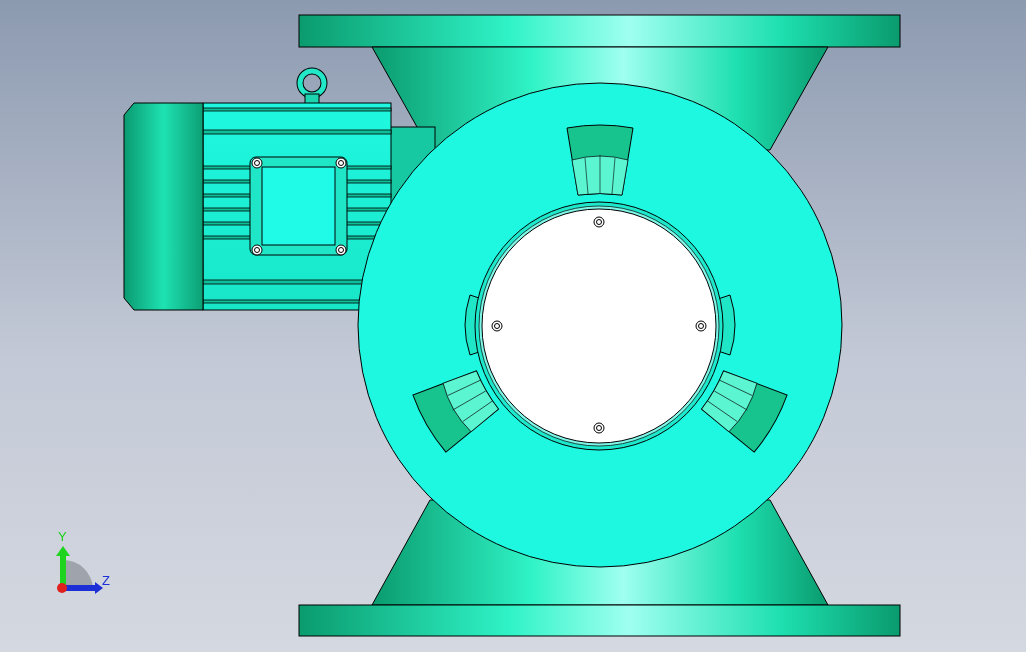  What do you see at coordinates (106, 581) in the screenshot?
I see `z-axis-label: Z` at bounding box center [106, 581].